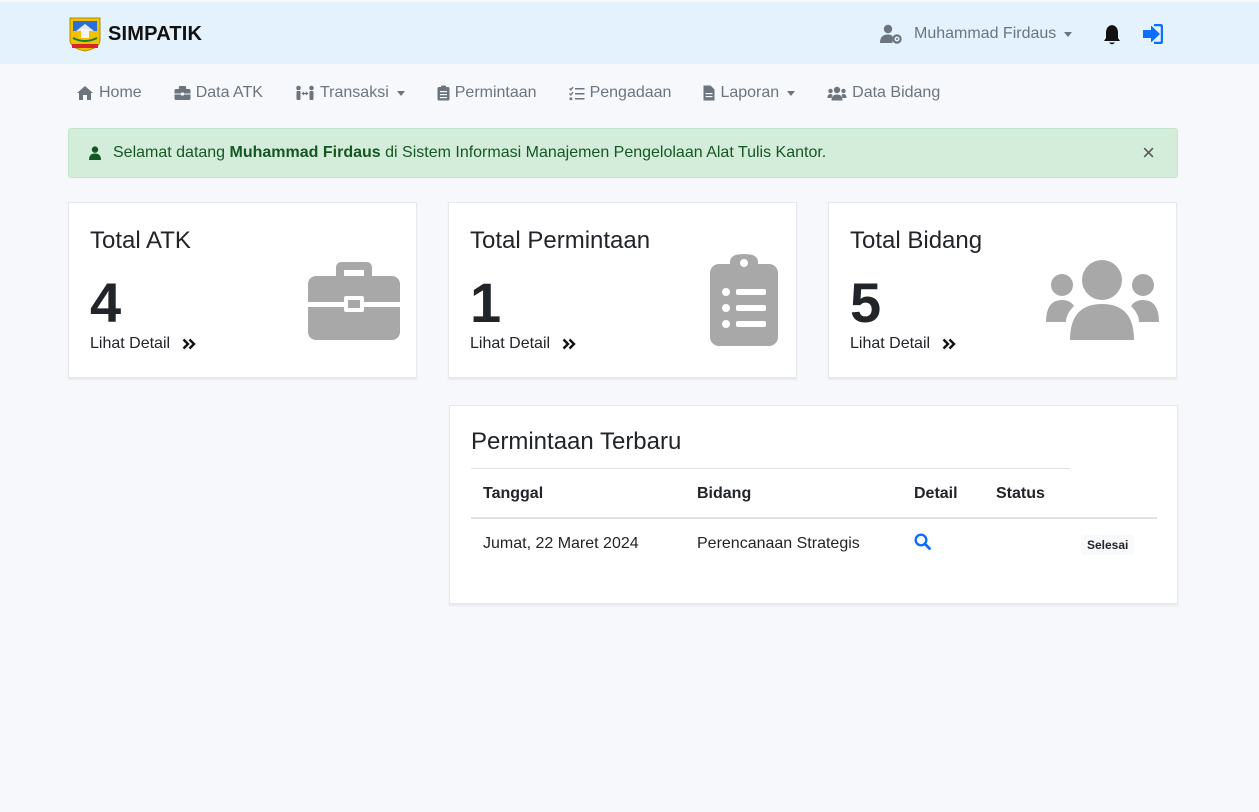  I want to click on stat-card-total-bidang: Total Bidang 5 Lihat Detail, so click(1002, 290).